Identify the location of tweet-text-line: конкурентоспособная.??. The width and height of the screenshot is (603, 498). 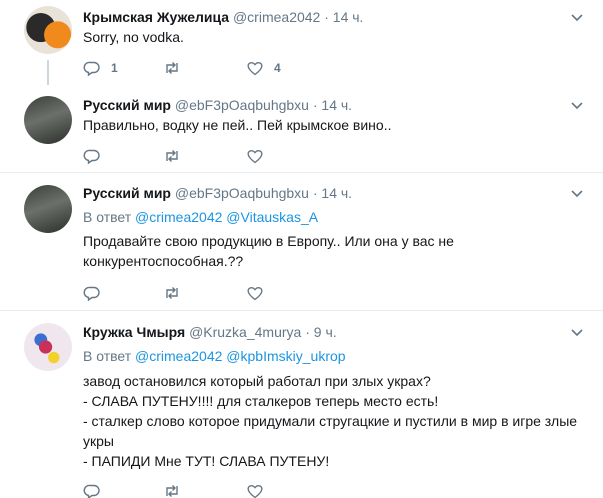
(163, 261).